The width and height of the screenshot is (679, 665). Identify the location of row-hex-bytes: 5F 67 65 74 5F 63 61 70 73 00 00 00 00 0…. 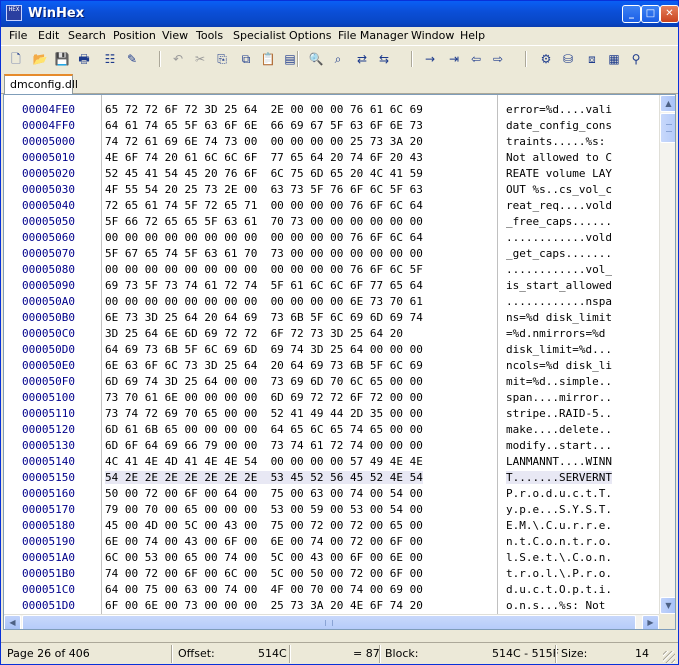
(264, 253).